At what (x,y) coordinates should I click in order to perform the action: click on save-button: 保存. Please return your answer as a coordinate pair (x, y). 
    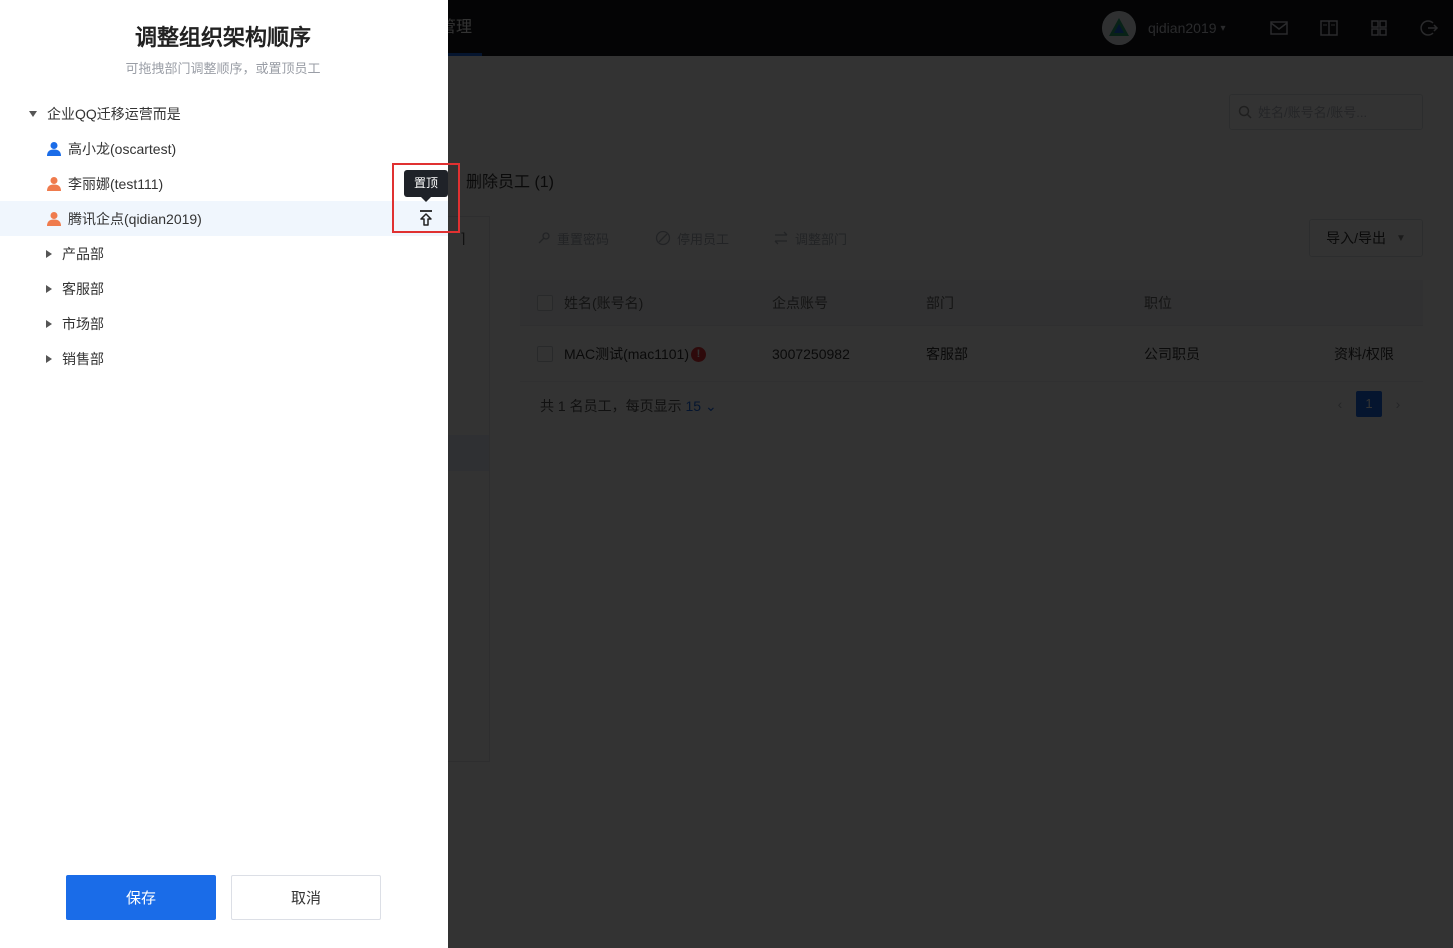
    Looking at the image, I should click on (141, 897).